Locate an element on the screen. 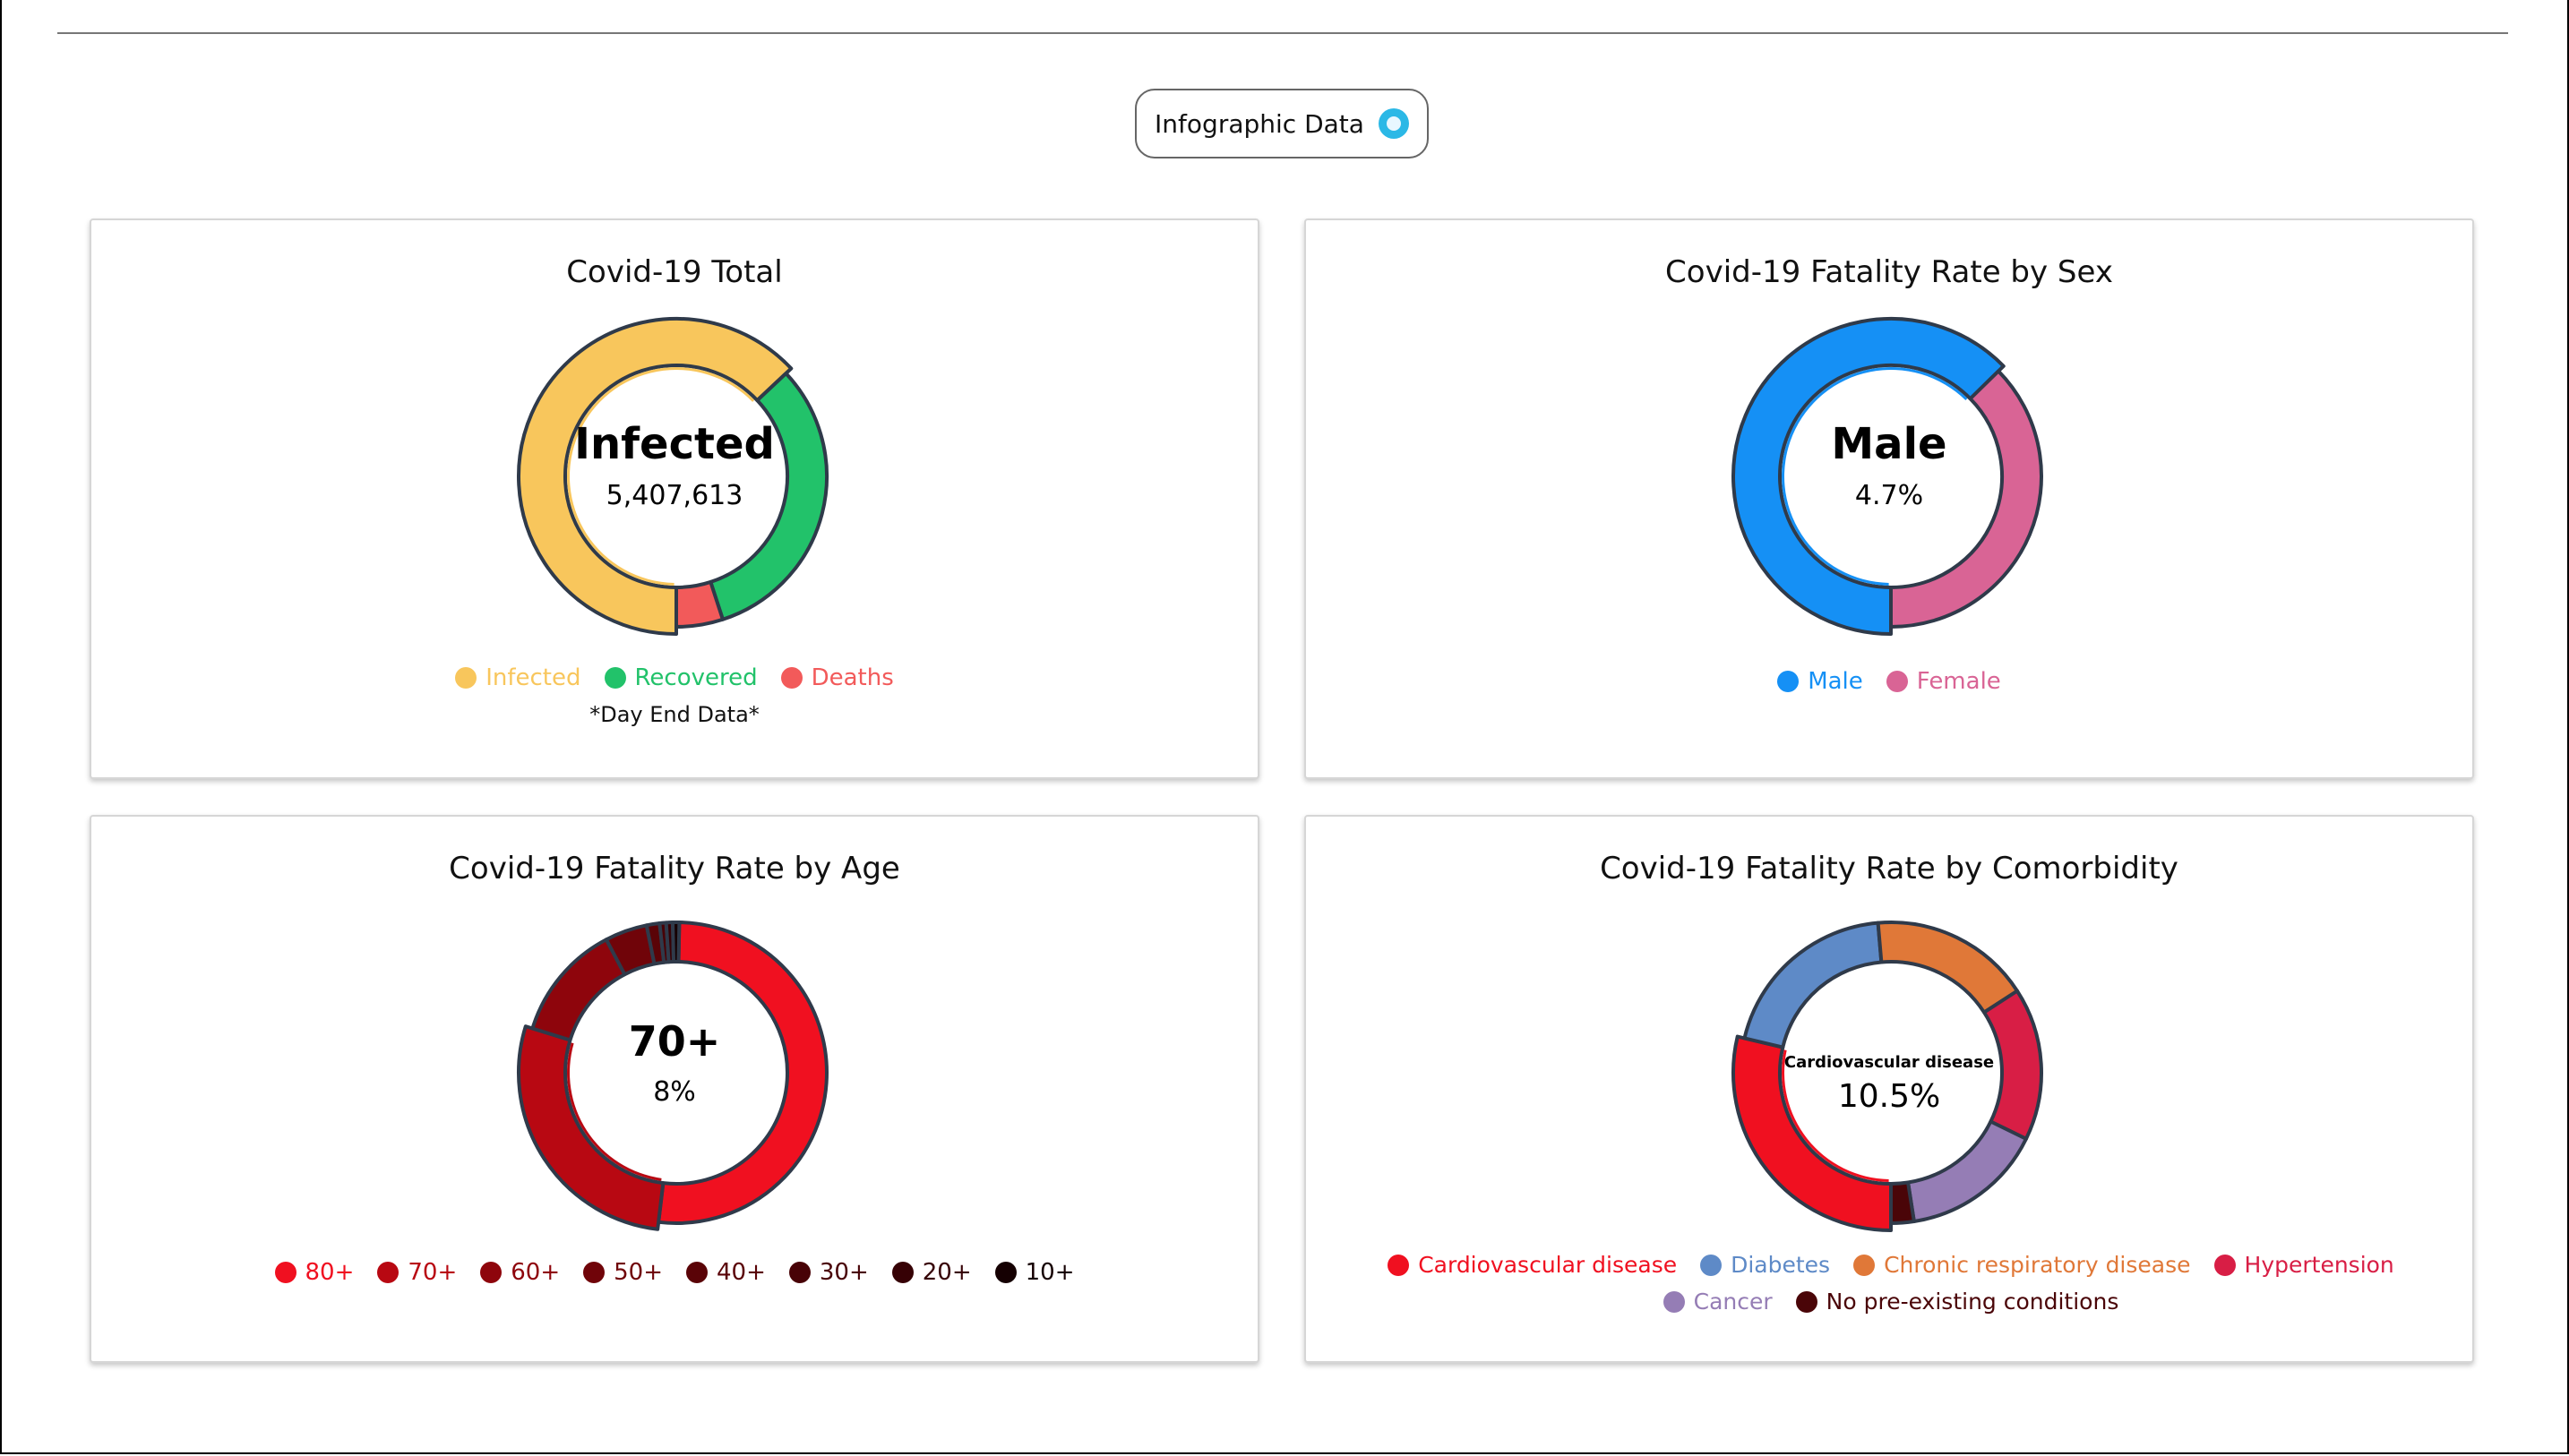  legend-label: Chronic respiratory disease is located at coordinates (2037, 1265).